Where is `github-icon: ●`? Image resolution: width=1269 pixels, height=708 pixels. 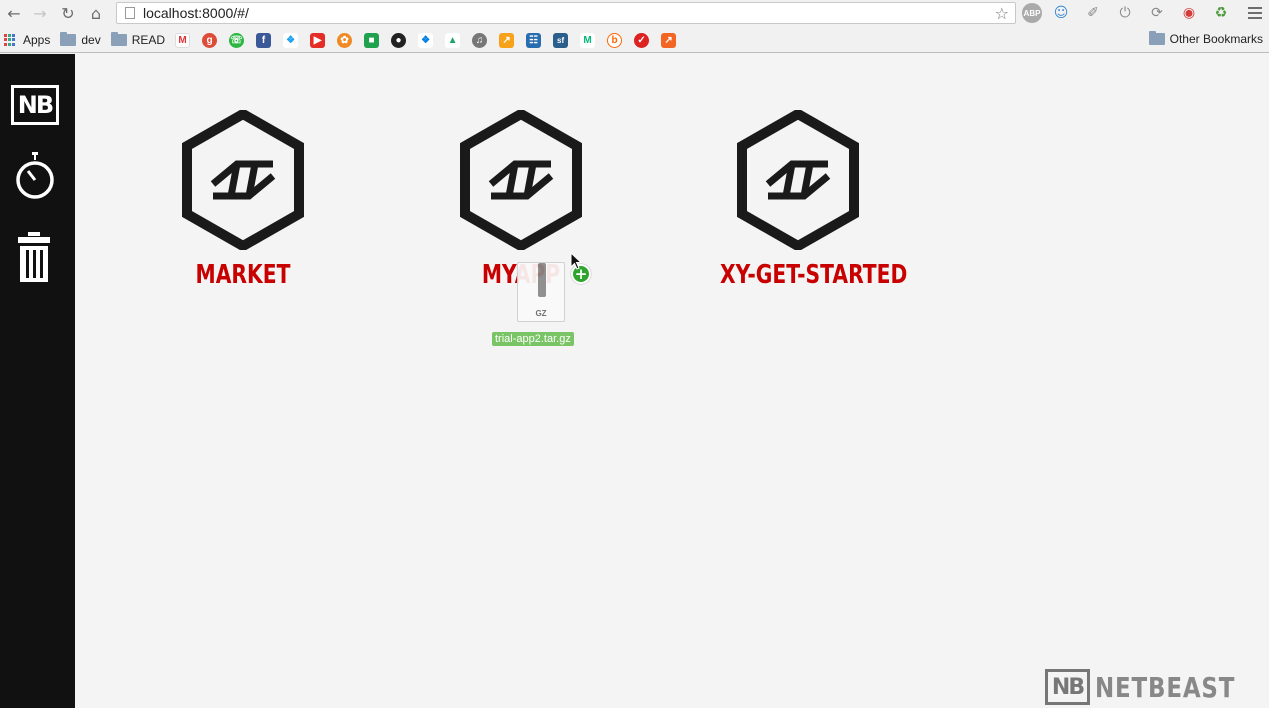
github-icon: ● is located at coordinates (399, 40).